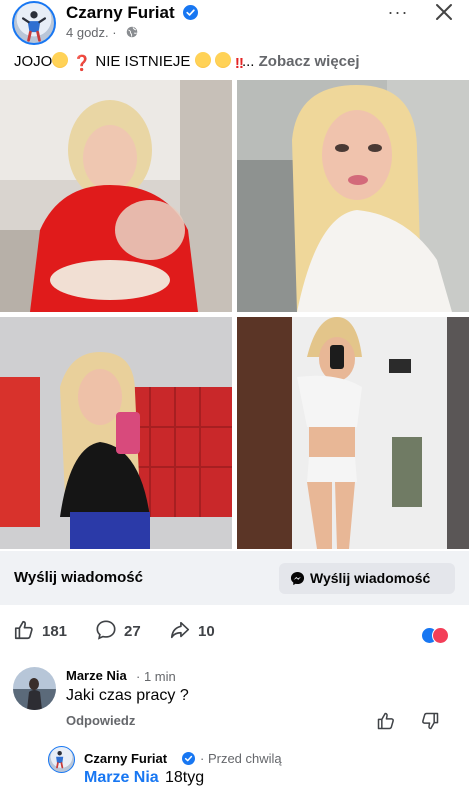 The height and width of the screenshot is (800, 469). What do you see at coordinates (156, 676) in the screenshot?
I see `comment-timestamp: · 1 min` at bounding box center [156, 676].